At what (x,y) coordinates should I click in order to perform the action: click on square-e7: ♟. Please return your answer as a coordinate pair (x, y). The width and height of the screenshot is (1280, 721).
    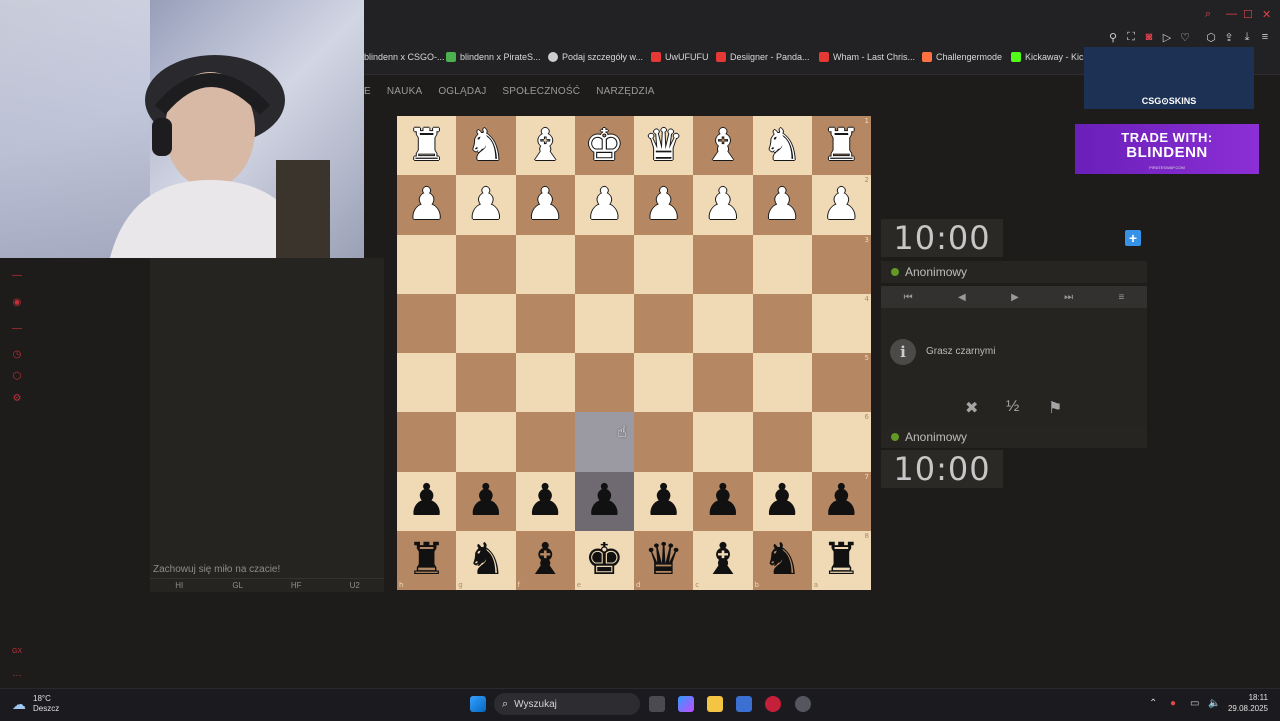
    Looking at the image, I should click on (604, 501).